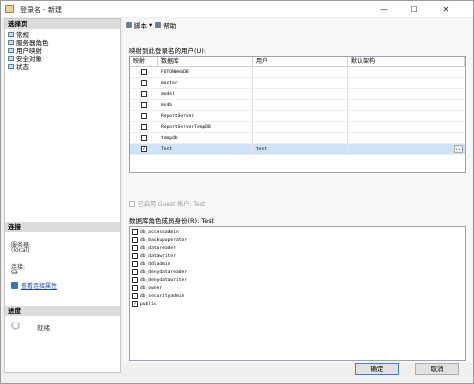  Describe the element at coordinates (135, 304) in the screenshot. I see `role-checkbox-checked: ✓` at that location.